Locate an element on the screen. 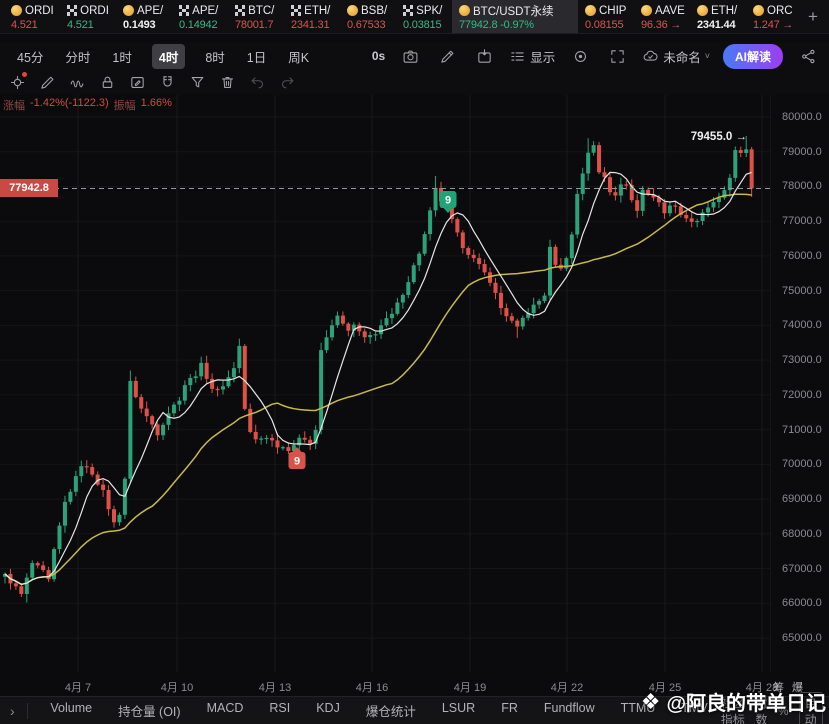 This screenshot has width=829, height=724. timeframe-tab-1日: 1日 is located at coordinates (256, 56).